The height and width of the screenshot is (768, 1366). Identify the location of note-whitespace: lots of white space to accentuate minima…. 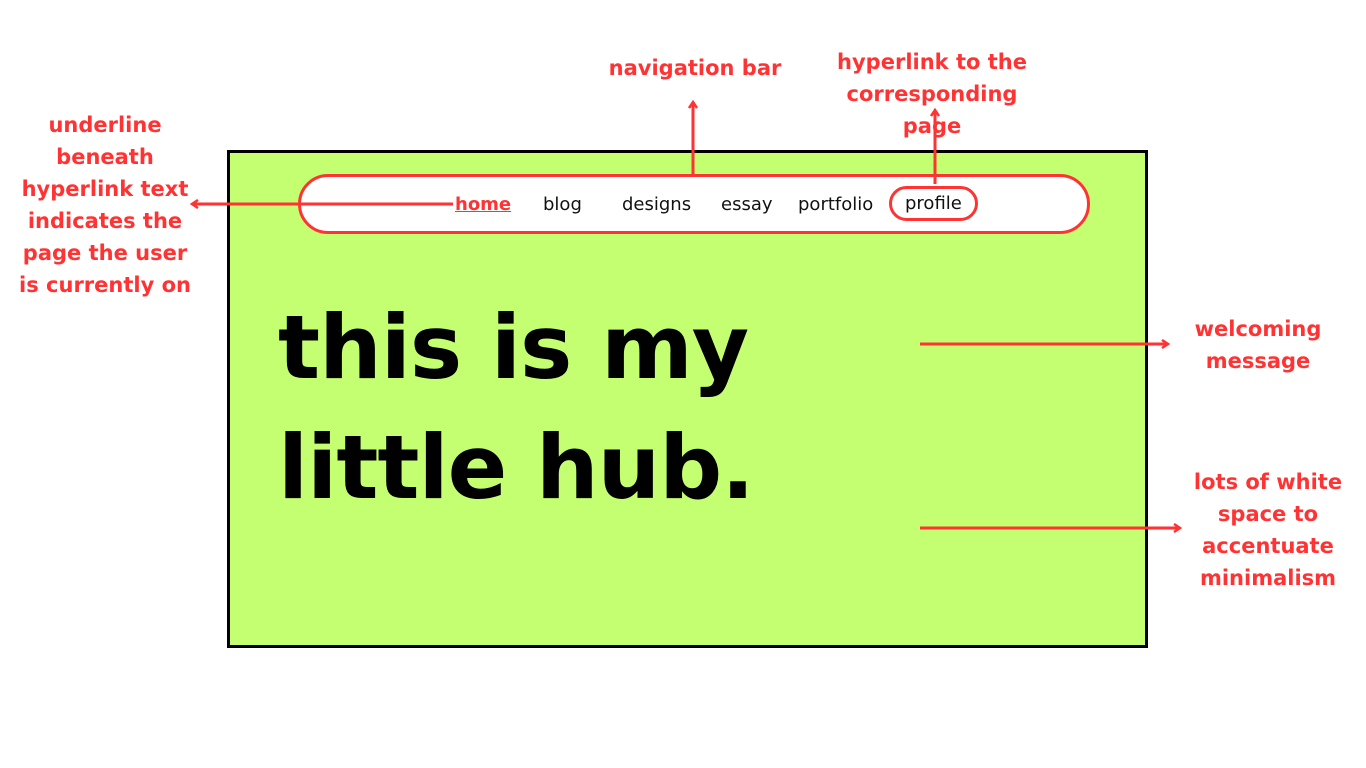
(1268, 530).